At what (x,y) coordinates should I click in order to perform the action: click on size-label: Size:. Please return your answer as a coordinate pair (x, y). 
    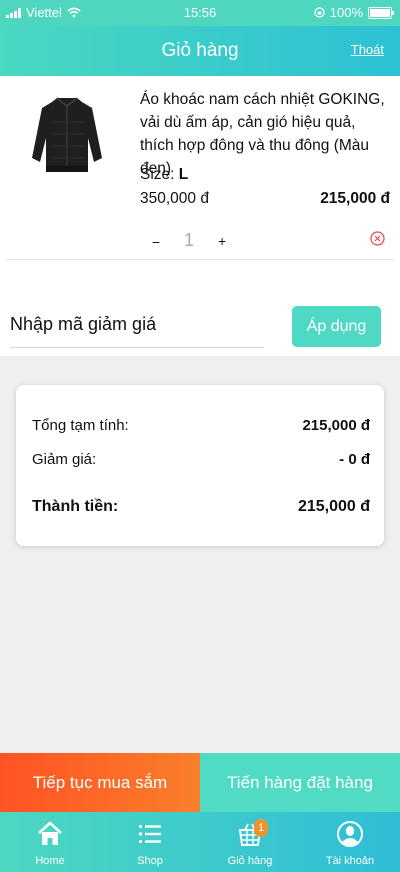
    Looking at the image, I should click on (157, 174).